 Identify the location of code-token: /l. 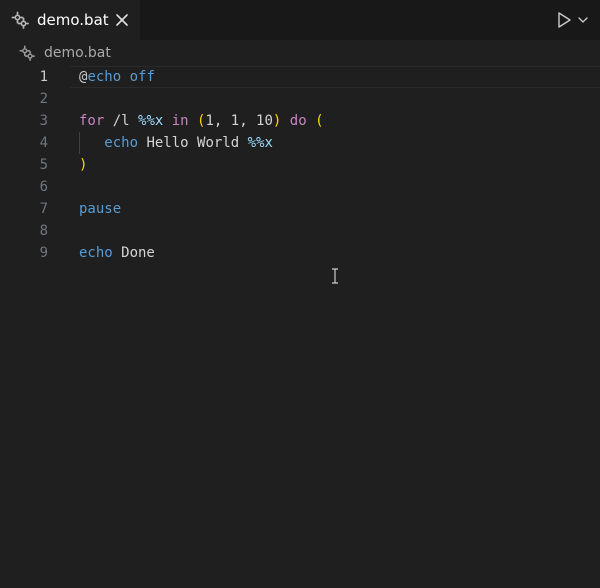
(121, 121).